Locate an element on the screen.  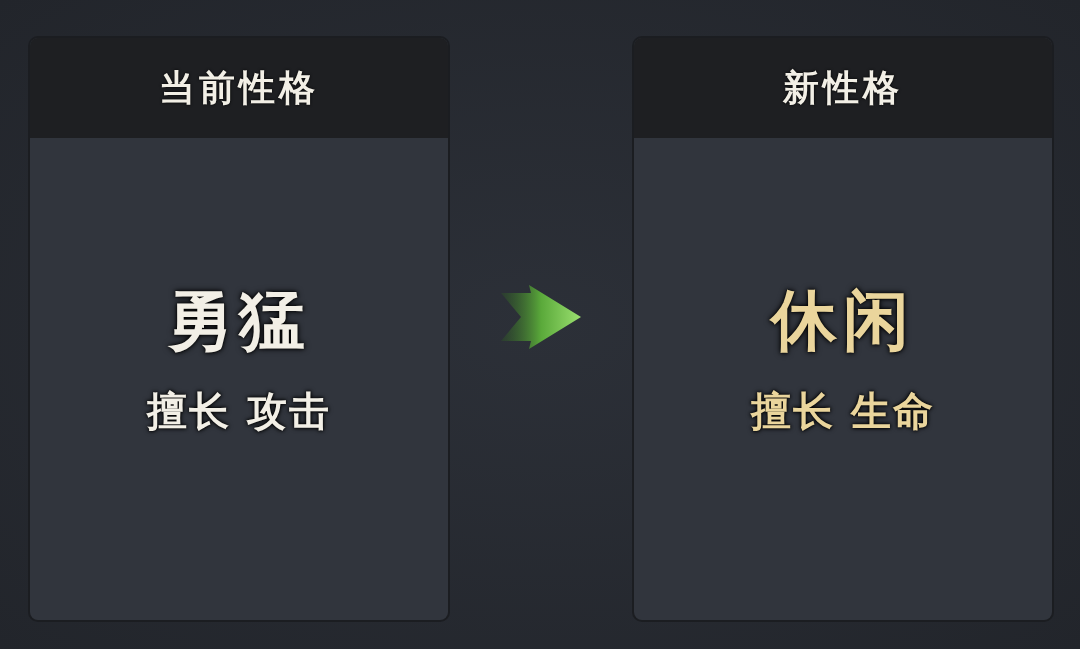
personality-name: 休闲 is located at coordinates (843, 320).